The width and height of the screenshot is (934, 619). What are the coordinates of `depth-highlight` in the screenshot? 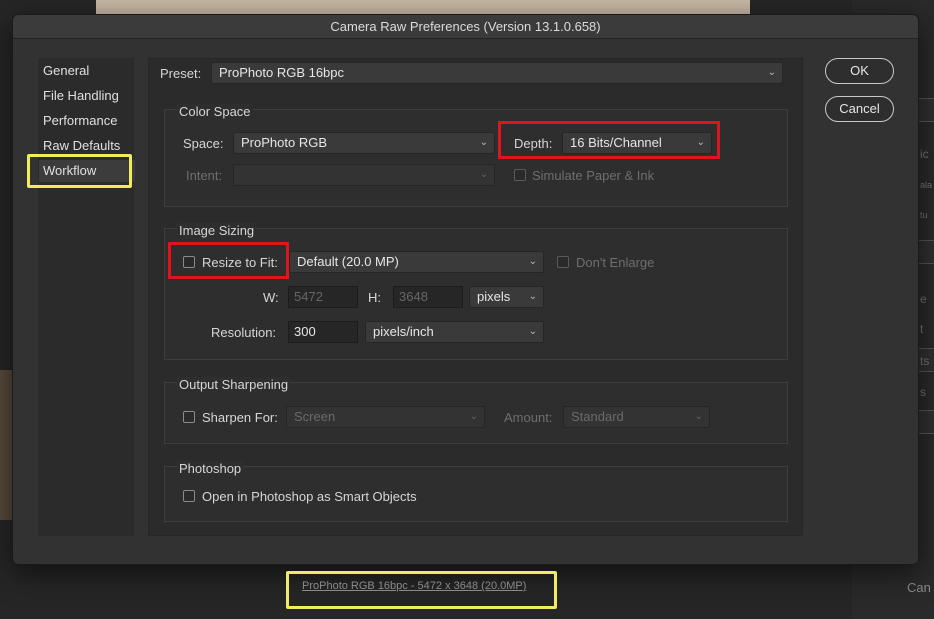 It's located at (609, 140).